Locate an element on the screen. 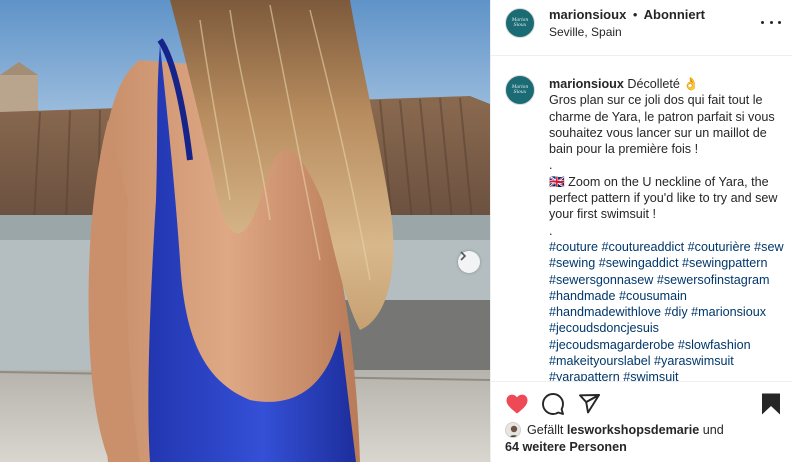 The image size is (792, 462). likes-prefix: Gefällt is located at coordinates (545, 430).